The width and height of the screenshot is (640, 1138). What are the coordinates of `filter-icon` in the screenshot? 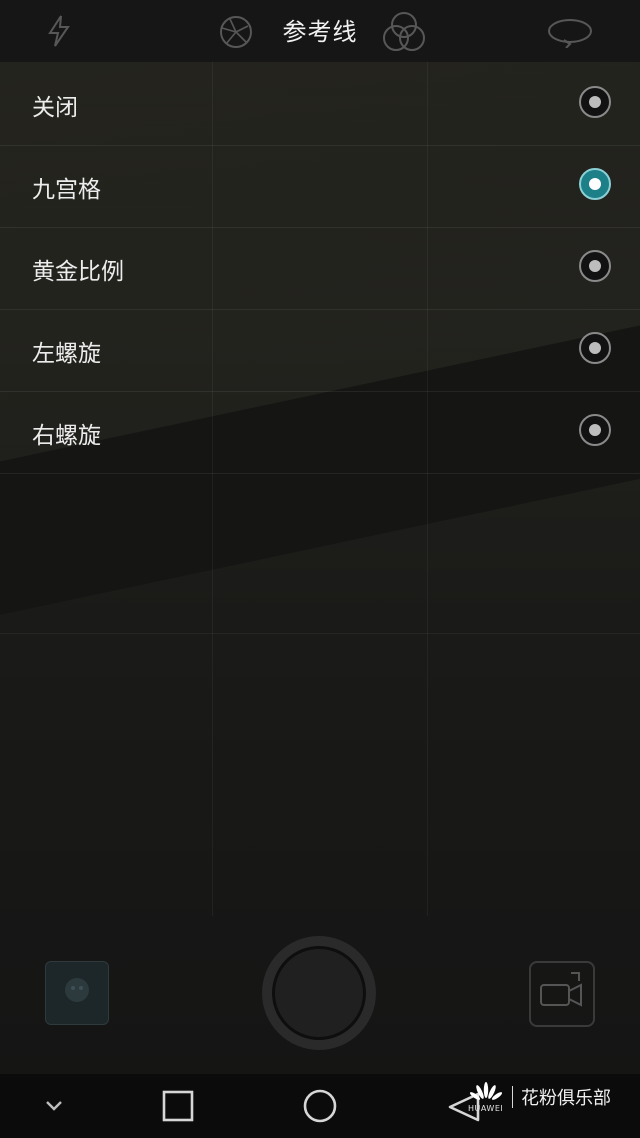 It's located at (404, 32).